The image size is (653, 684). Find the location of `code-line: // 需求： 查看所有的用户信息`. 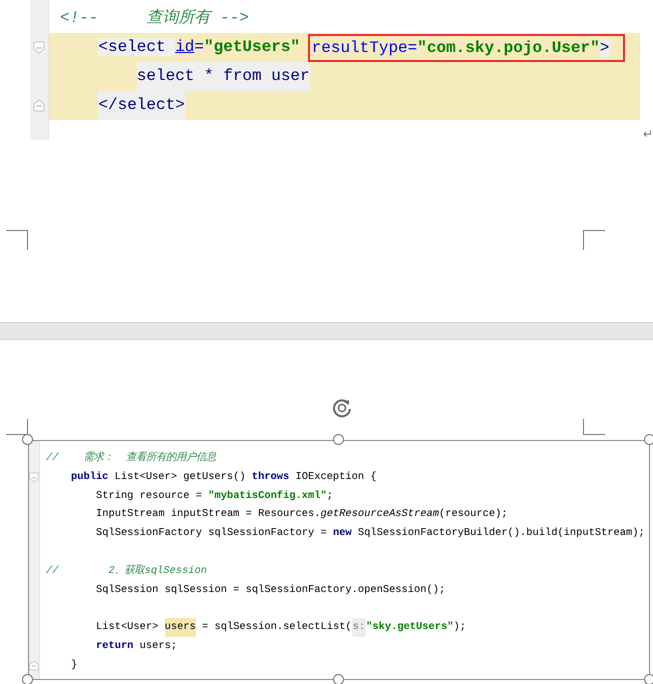

code-line: // 需求： 查看所有的用户信息 is located at coordinates (131, 458).